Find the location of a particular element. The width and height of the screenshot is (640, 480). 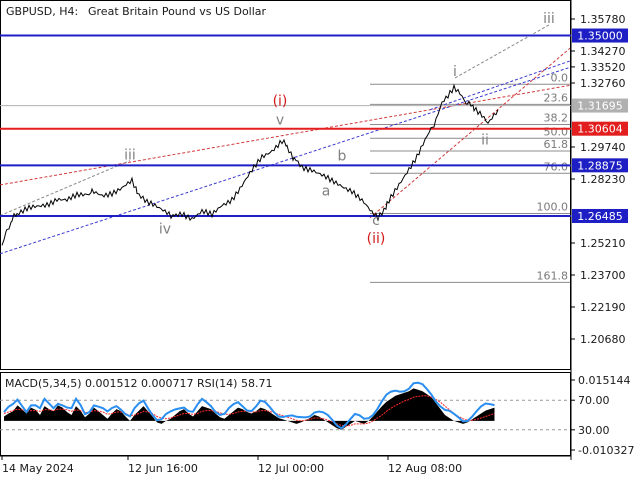

fib-label-3: 50.0 is located at coordinates (556, 131).